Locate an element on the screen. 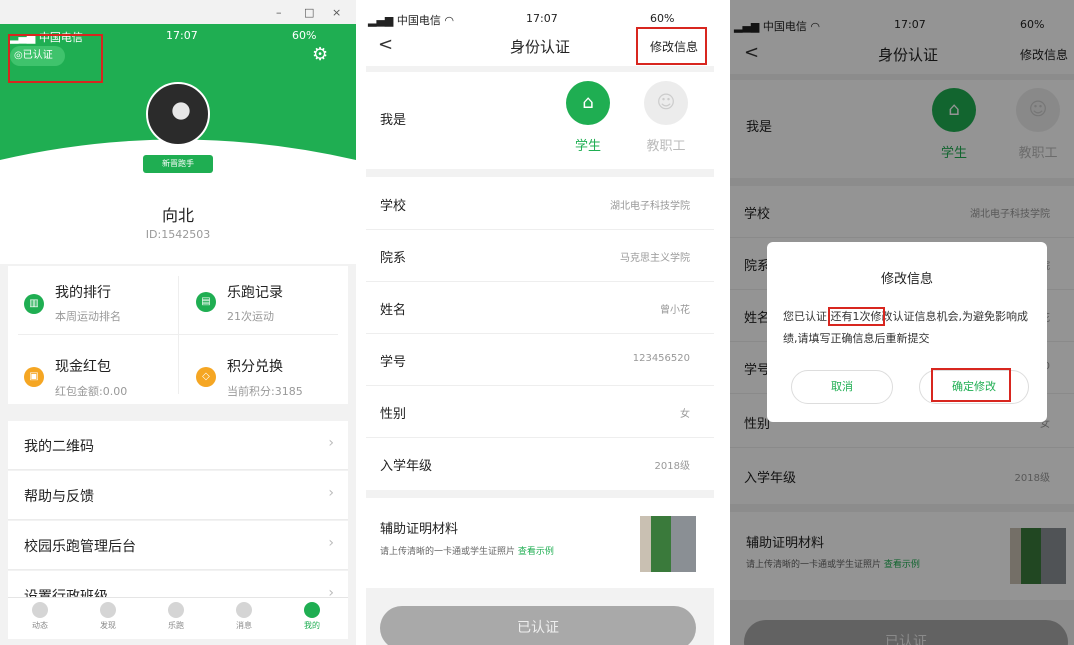 The width and height of the screenshot is (1074, 645). rank-badge: 新晋跑手 is located at coordinates (178, 164).